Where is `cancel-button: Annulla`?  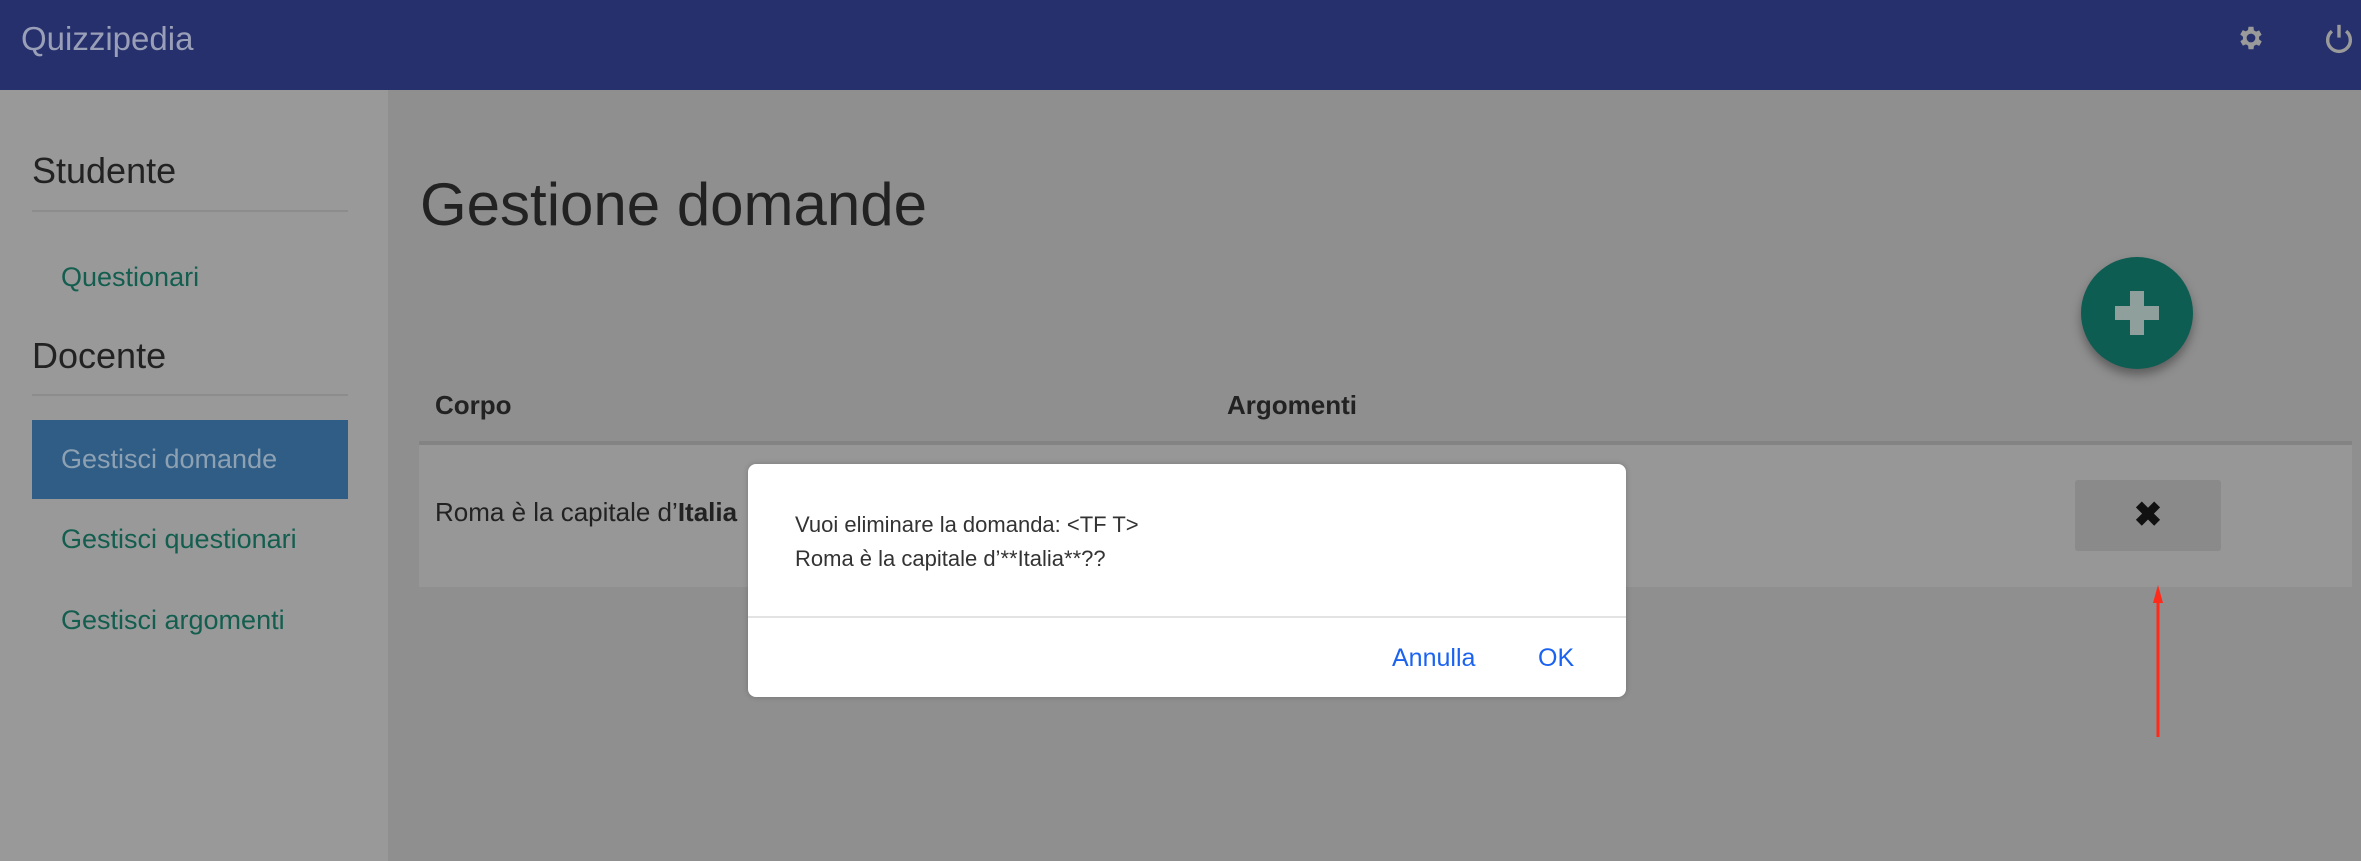
cancel-button: Annulla is located at coordinates (1433, 658).